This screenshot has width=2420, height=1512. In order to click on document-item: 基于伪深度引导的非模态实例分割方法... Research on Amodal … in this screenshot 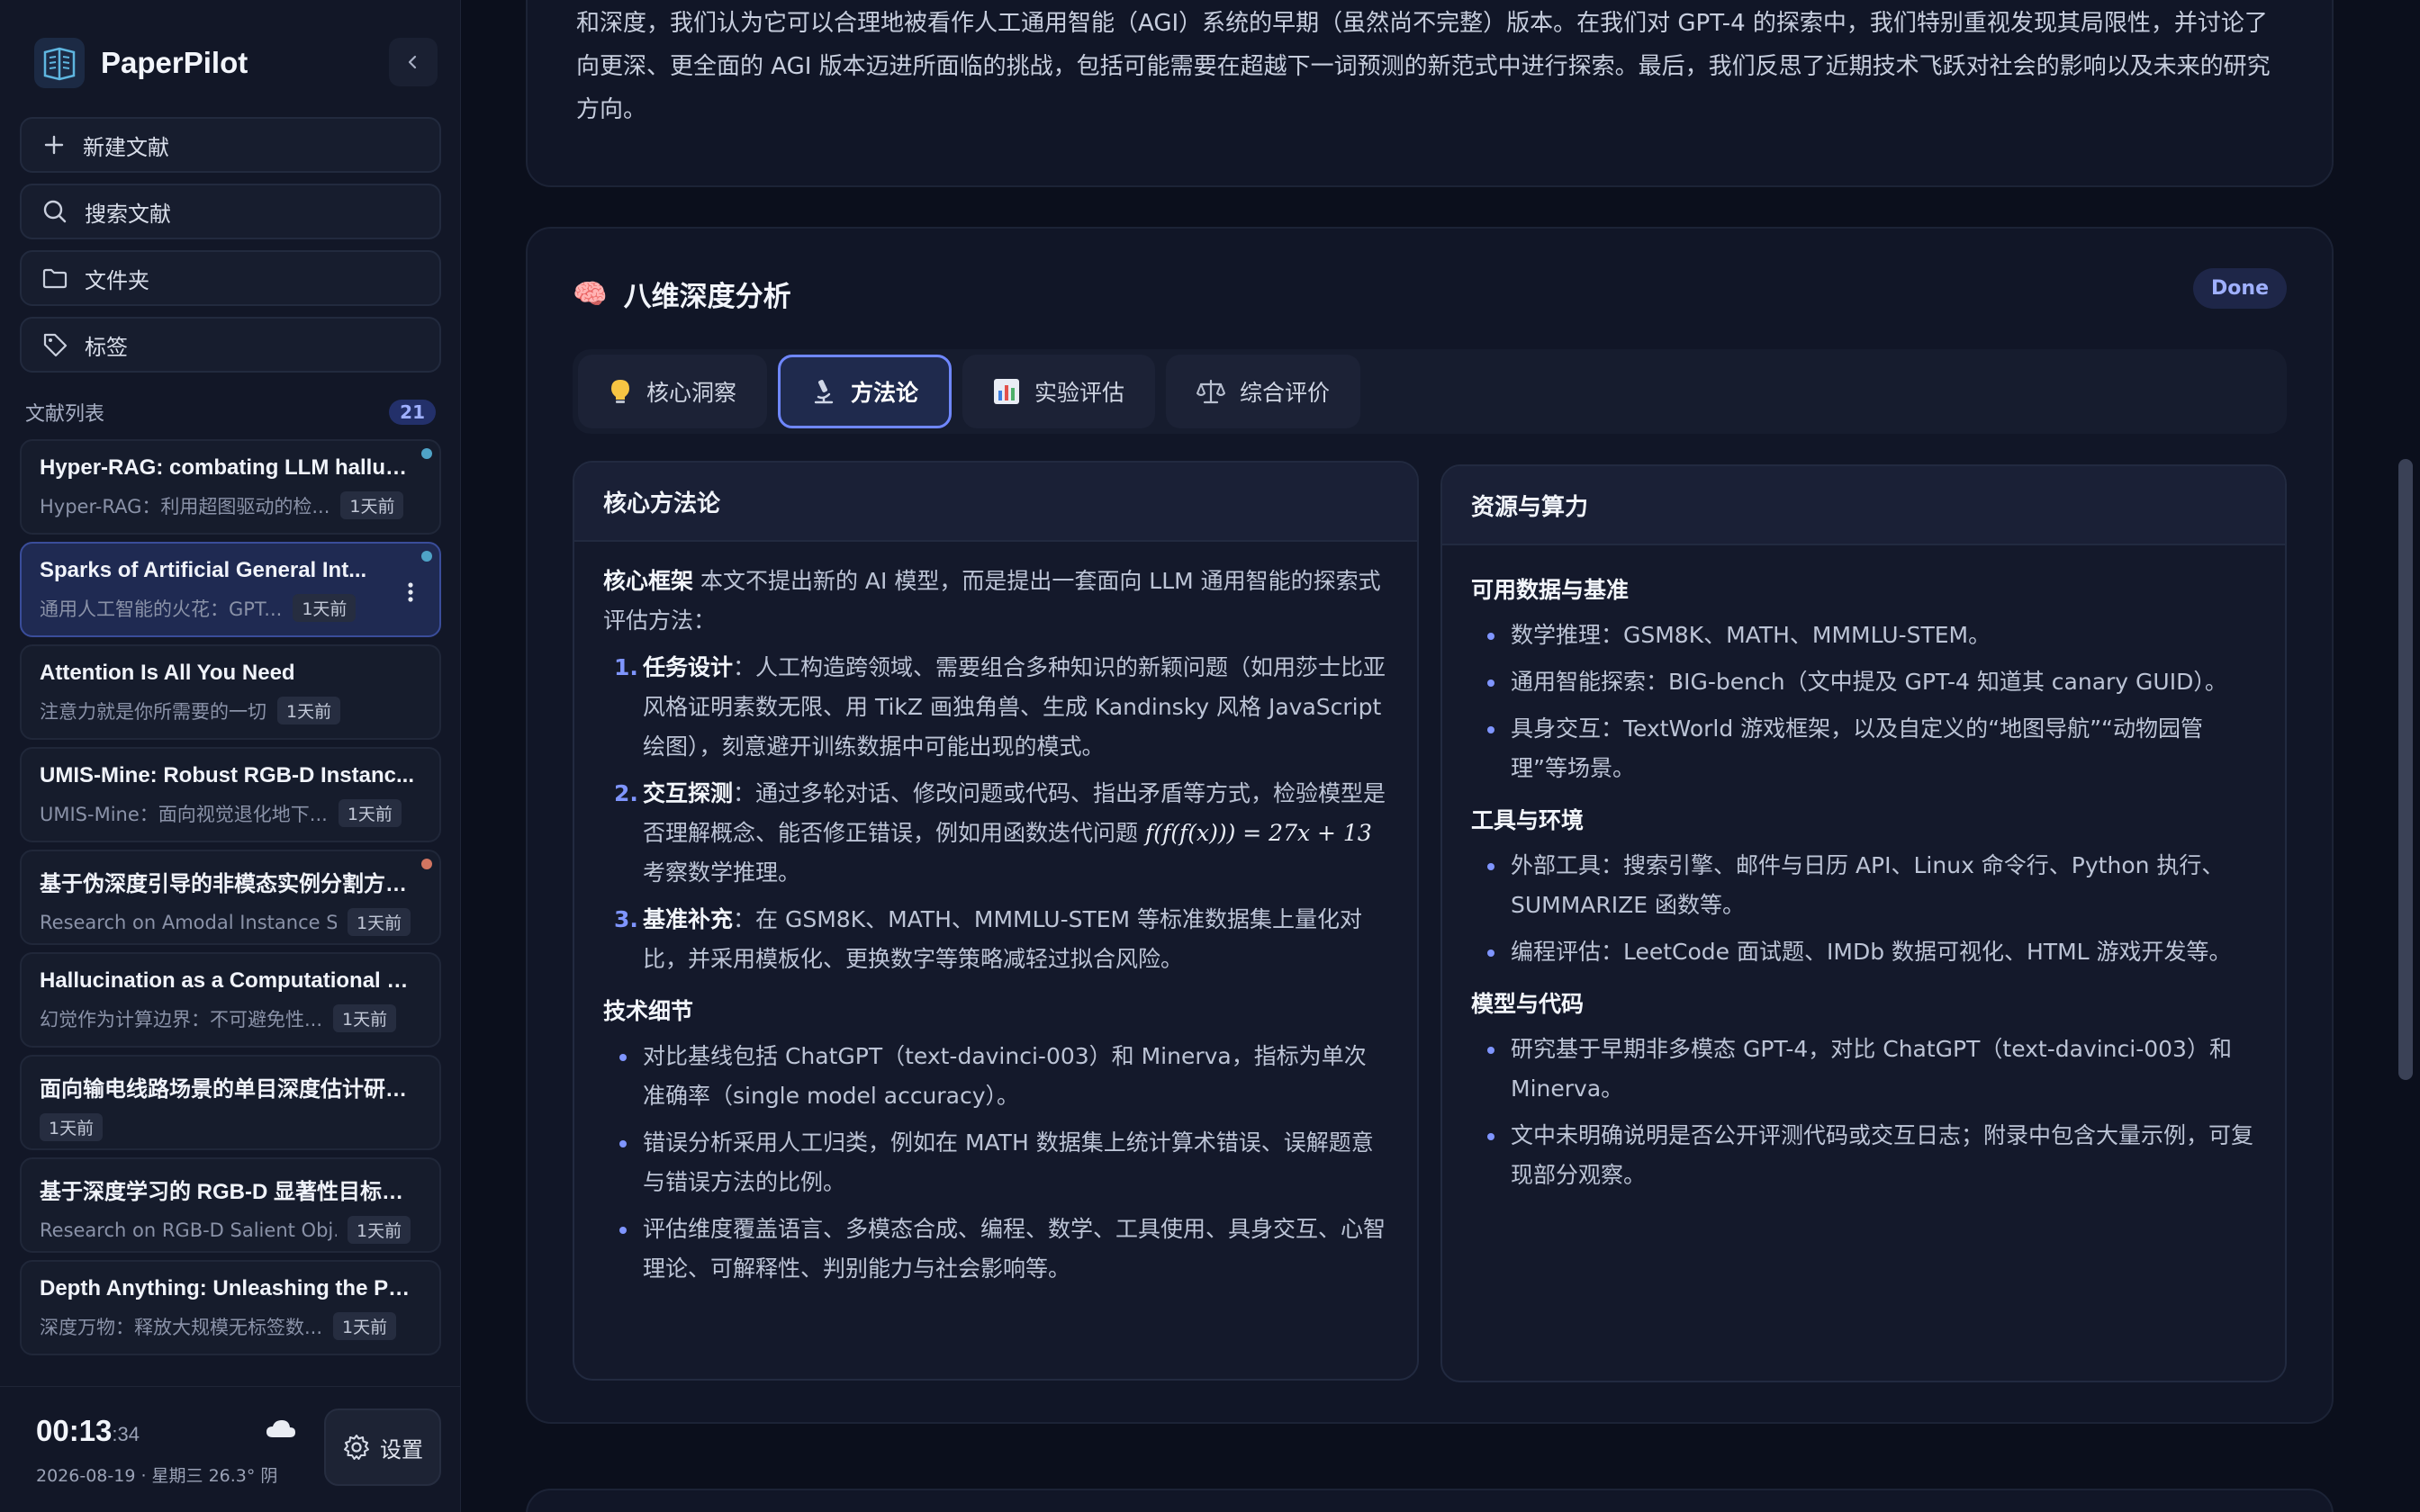, I will do `click(230, 898)`.